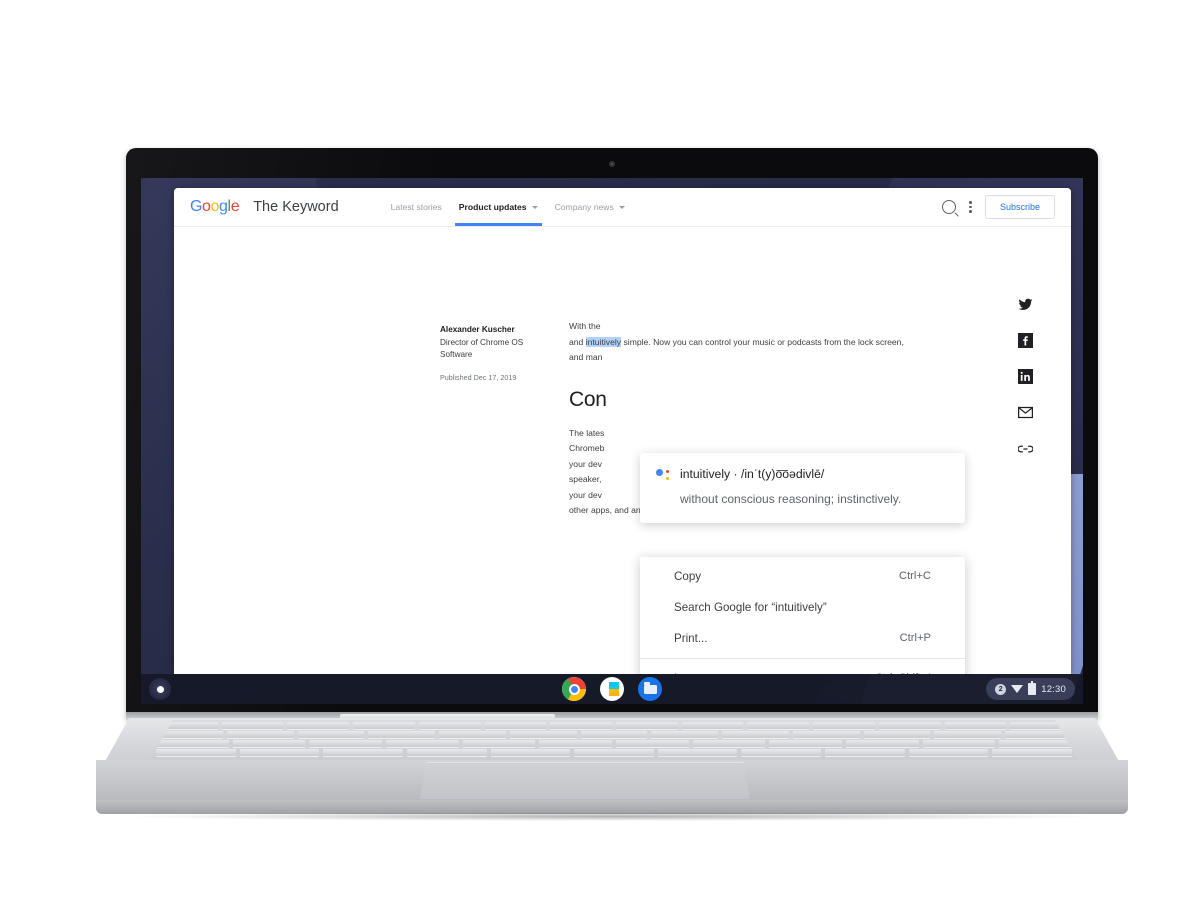 The image size is (1200, 914). What do you see at coordinates (534, 207) in the screenshot?
I see `chevron-down-icon` at bounding box center [534, 207].